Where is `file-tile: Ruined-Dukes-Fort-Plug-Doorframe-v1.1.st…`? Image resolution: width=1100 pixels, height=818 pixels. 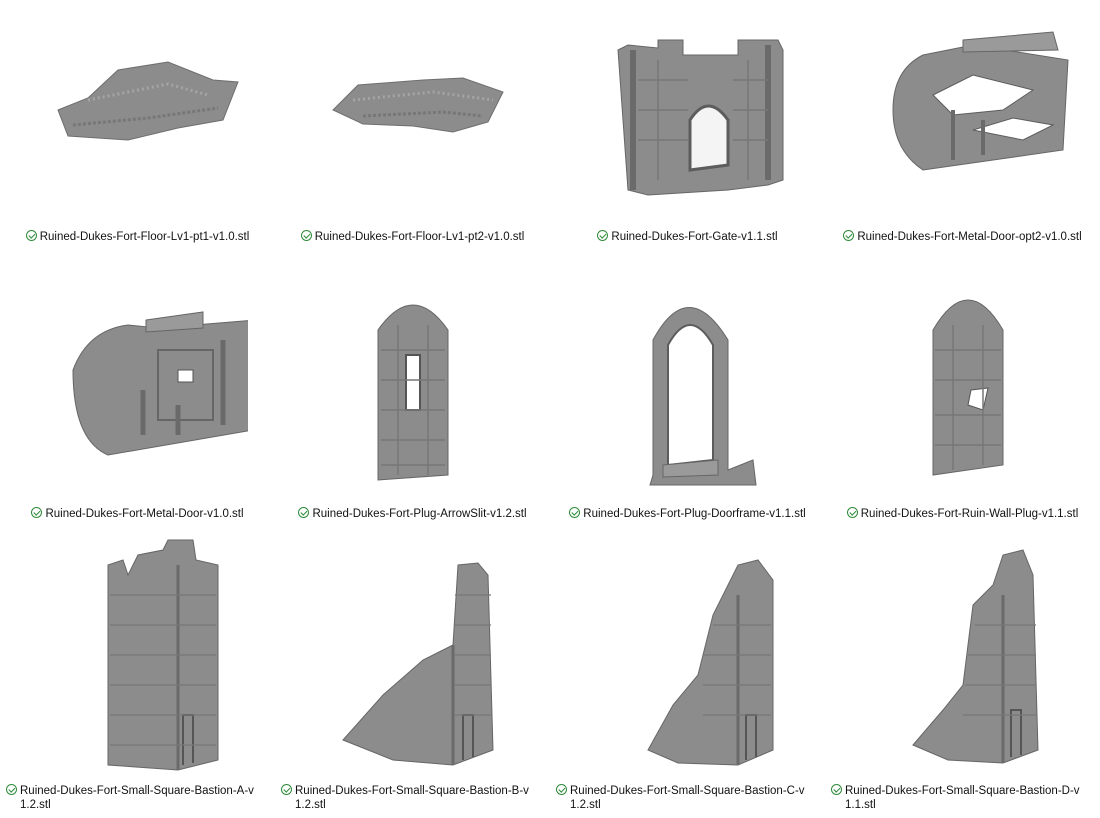
file-tile: Ruined-Dukes-Fort-Plug-Doorframe-v1.1.st… is located at coordinates (687, 402).